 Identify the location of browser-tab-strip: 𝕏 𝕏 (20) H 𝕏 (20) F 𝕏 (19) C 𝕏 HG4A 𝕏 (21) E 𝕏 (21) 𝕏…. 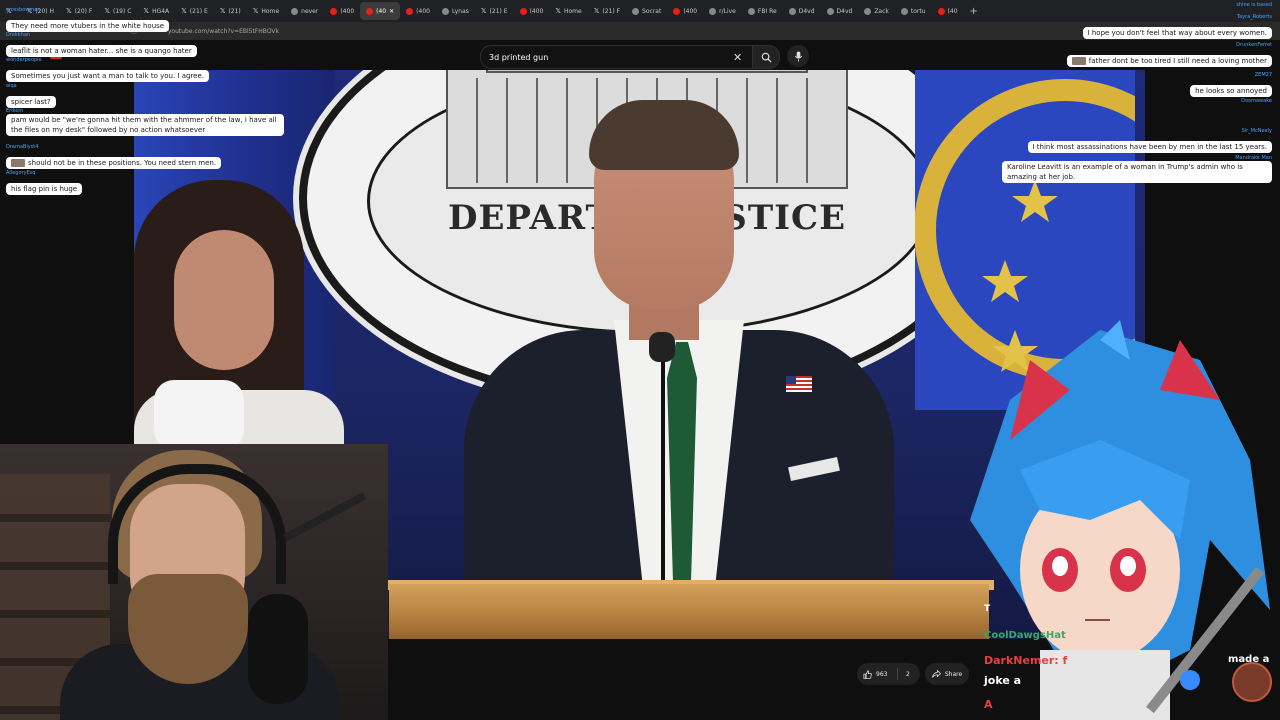
(640, 11).